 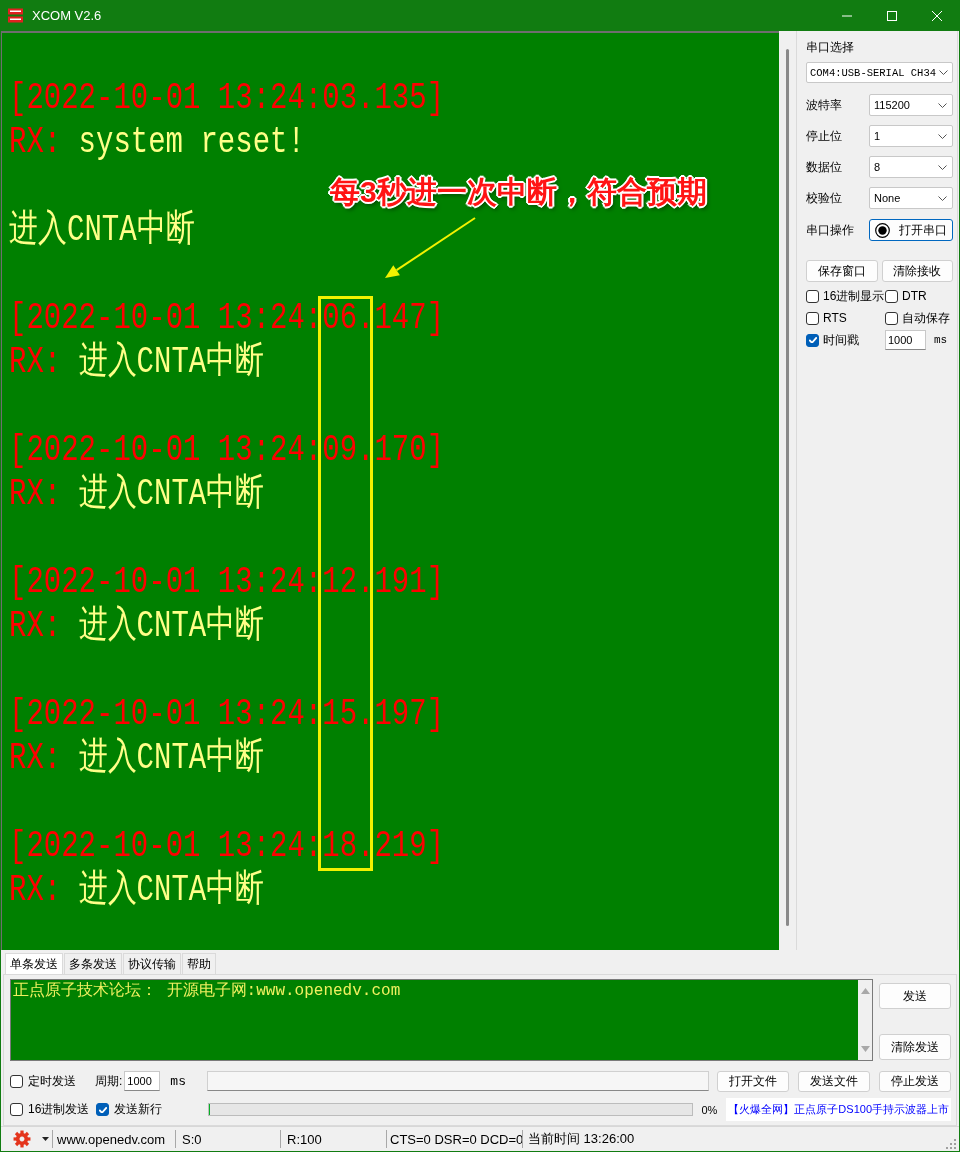 What do you see at coordinates (67, 15) in the screenshot?
I see `window-title: XCOM V2.6` at bounding box center [67, 15].